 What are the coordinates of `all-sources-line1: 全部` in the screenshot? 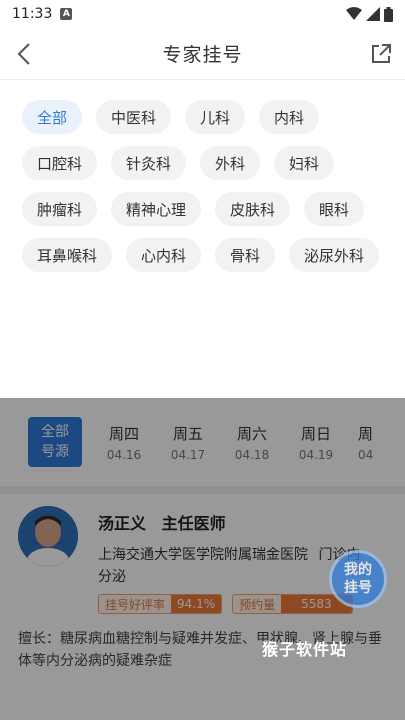 It's located at (55, 432).